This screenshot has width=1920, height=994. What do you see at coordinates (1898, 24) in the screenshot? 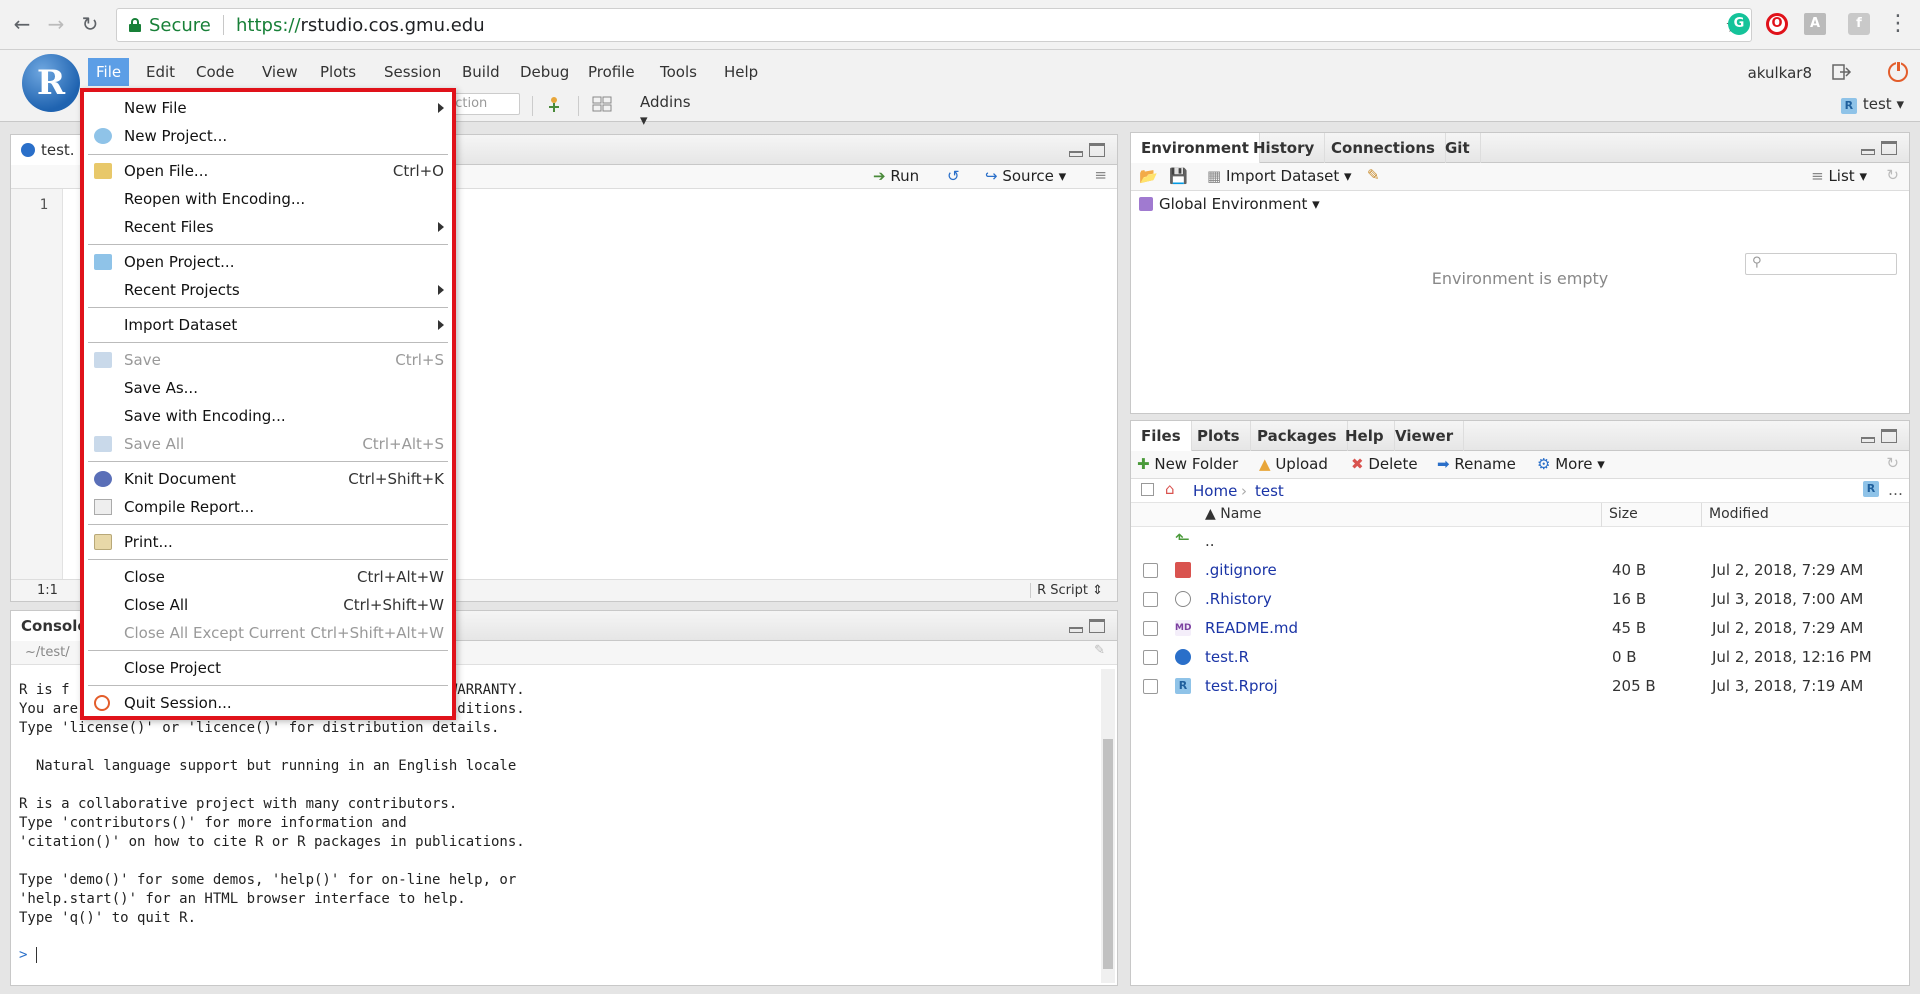
I see `chrome-menu-icon: ⋮` at bounding box center [1898, 24].